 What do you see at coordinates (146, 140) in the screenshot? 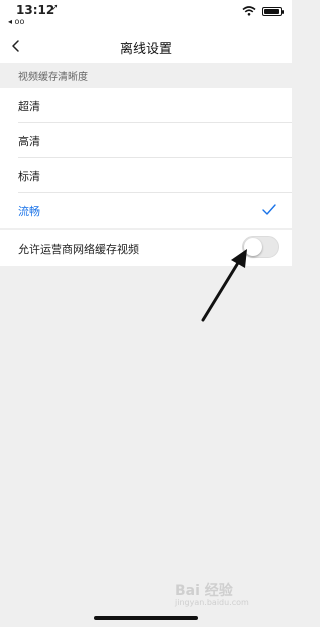
I see `quality-option-gaoqing: 高清` at bounding box center [146, 140].